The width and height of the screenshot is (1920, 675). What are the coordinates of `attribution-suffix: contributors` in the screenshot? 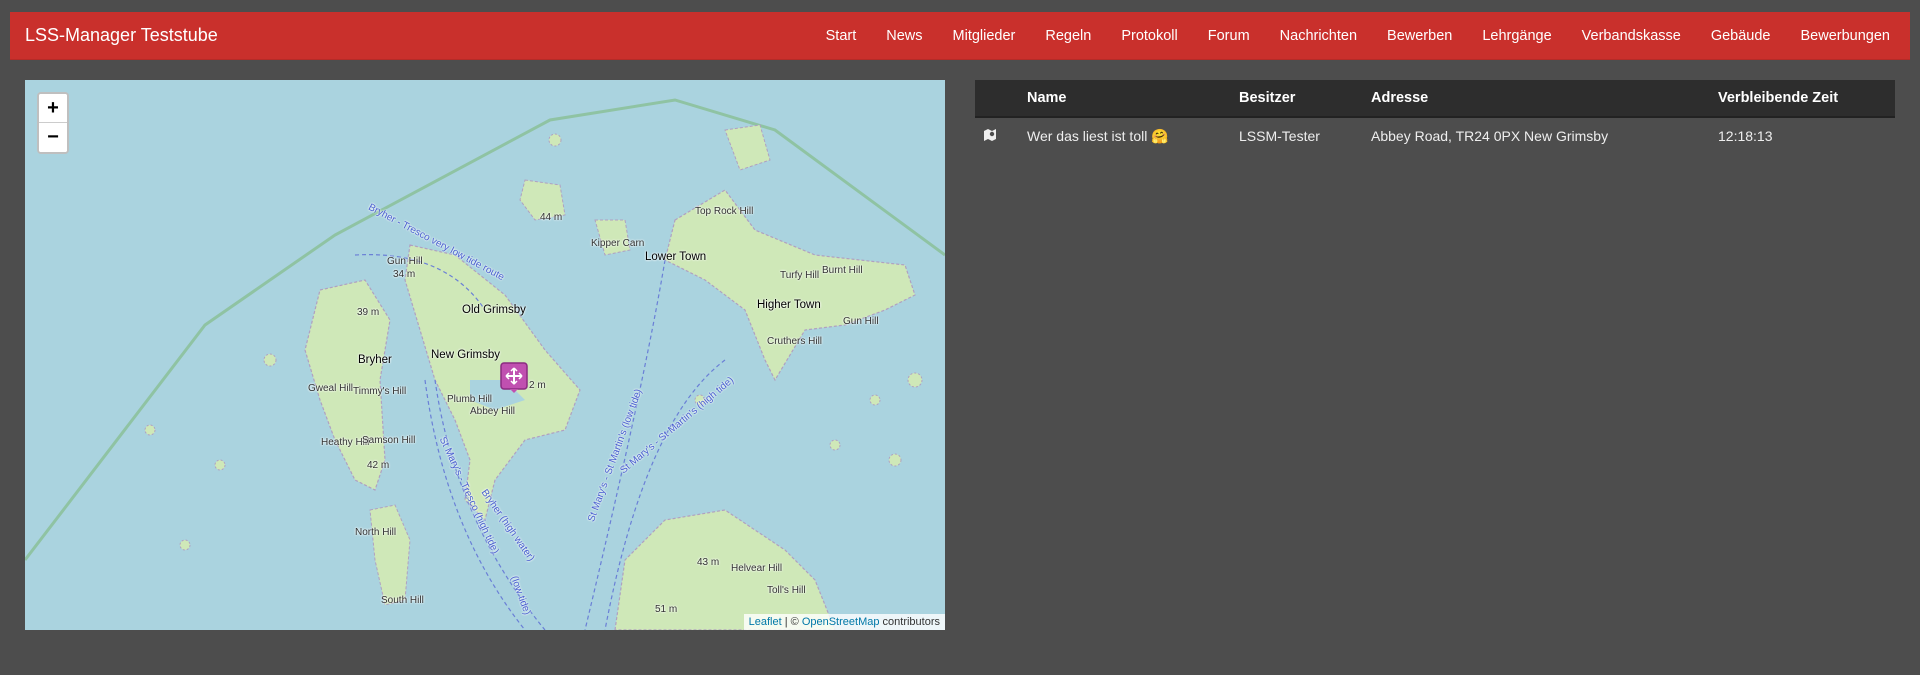 It's located at (909, 622).